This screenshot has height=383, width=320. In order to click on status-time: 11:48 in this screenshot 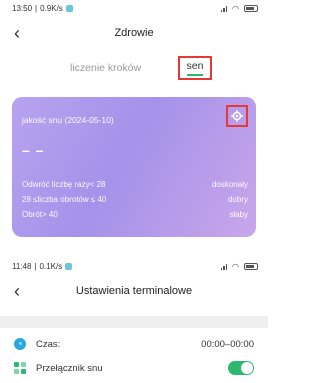, I will do `click(22, 266)`.